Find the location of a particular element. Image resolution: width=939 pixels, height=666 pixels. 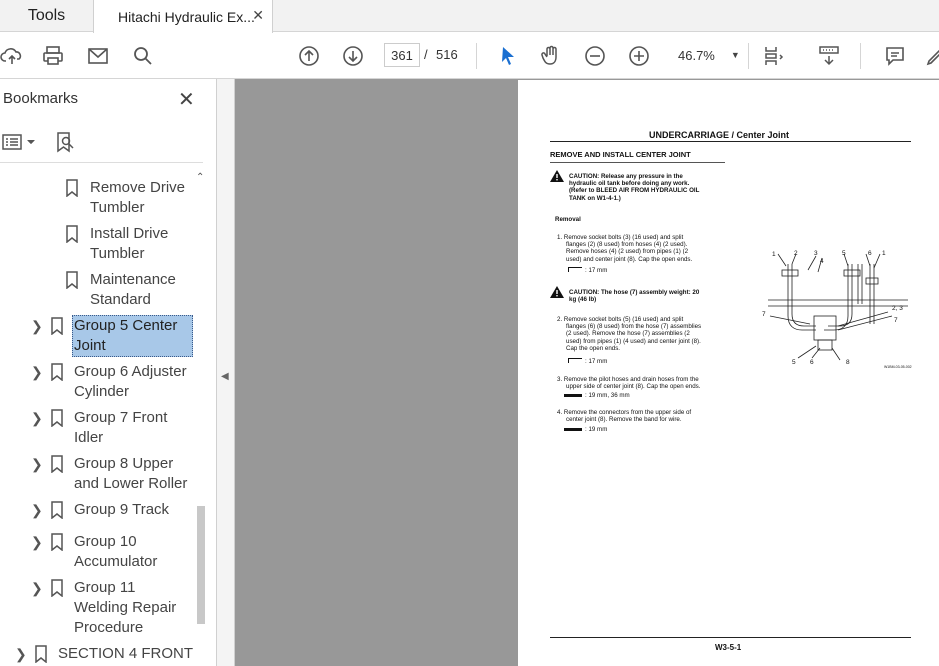

zoom-in-icon is located at coordinates (639, 56).